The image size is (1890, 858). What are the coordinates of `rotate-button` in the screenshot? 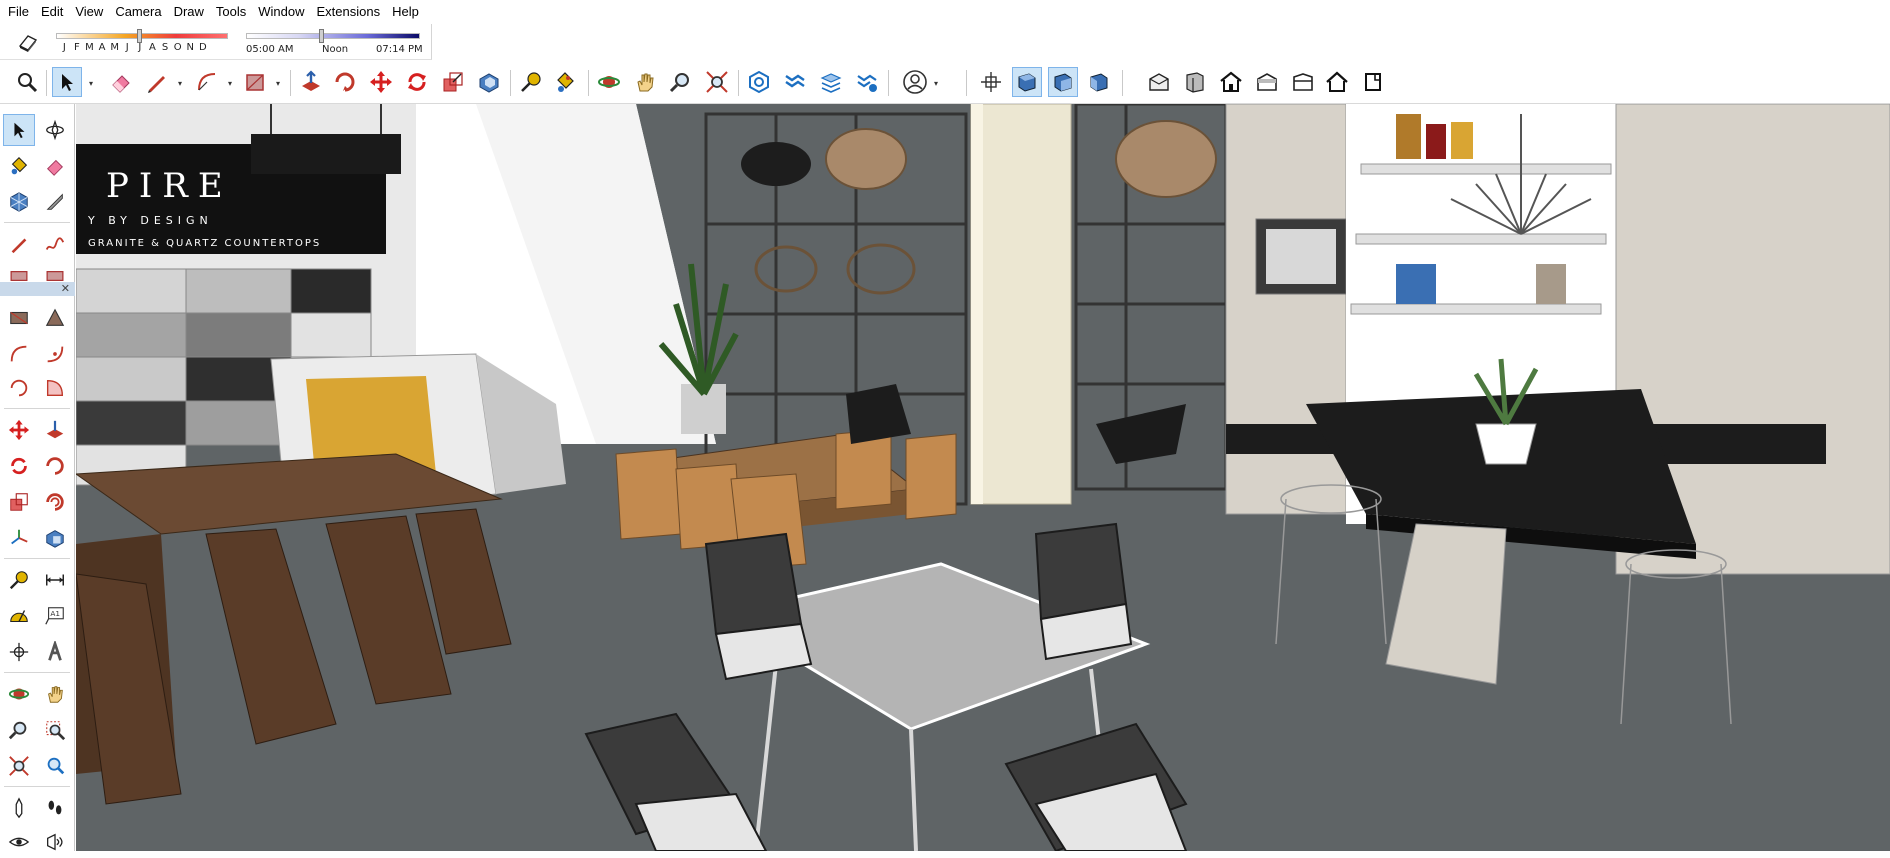 It's located at (417, 82).